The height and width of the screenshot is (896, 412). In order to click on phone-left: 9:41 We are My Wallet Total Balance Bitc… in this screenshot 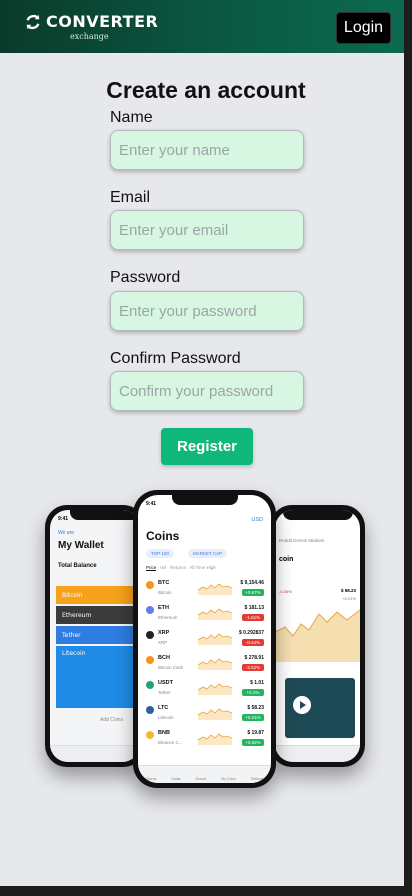, I will do `click(95, 636)`.